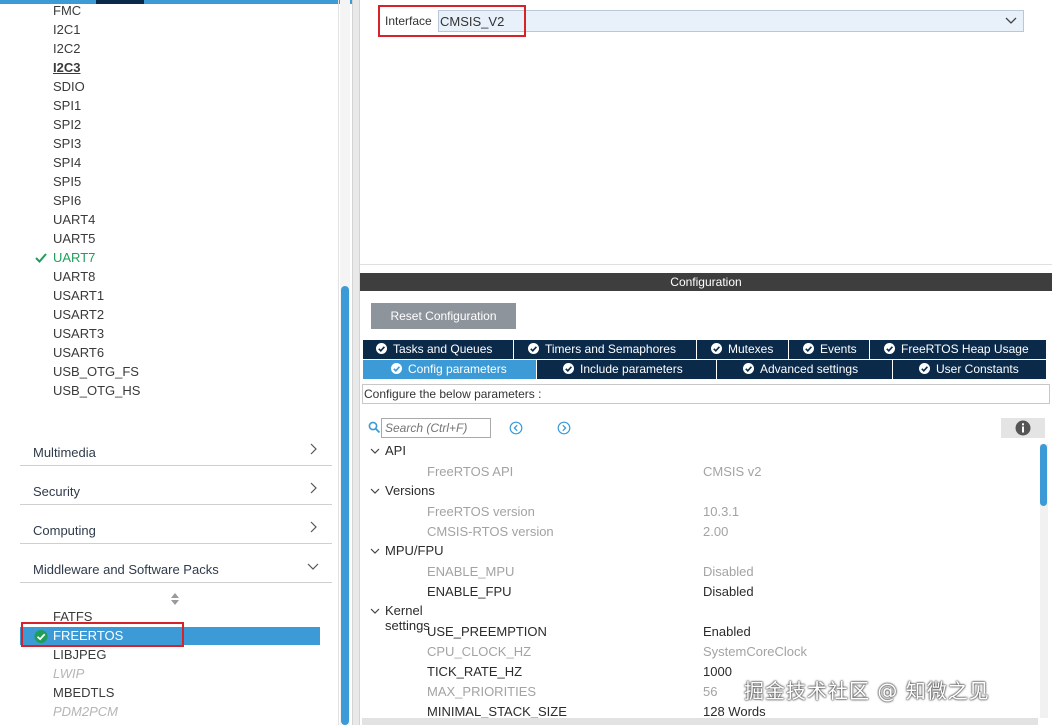 This screenshot has width=1052, height=725. What do you see at coordinates (338, 362) in the screenshot?
I see `left-panel-border` at bounding box center [338, 362].